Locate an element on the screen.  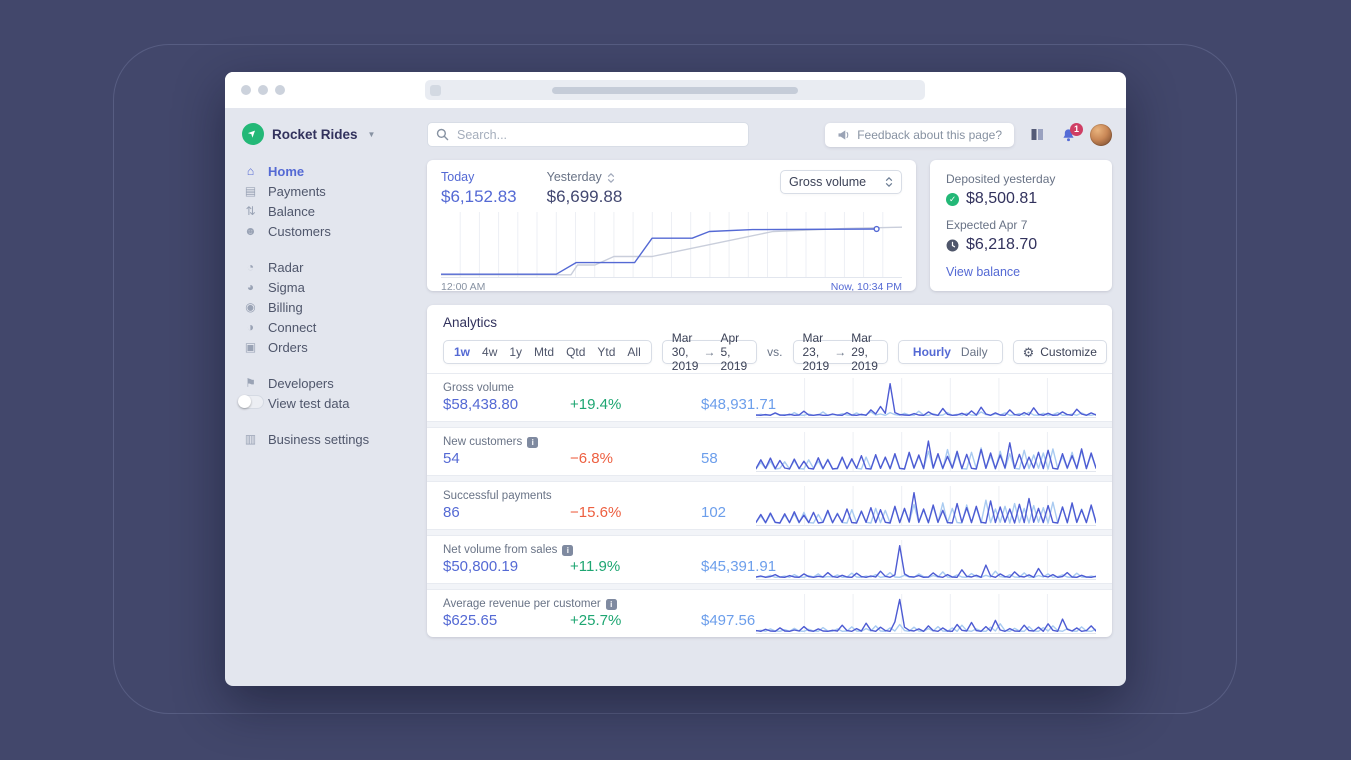
check-circle-icon: ✓ is located at coordinates (952, 199).